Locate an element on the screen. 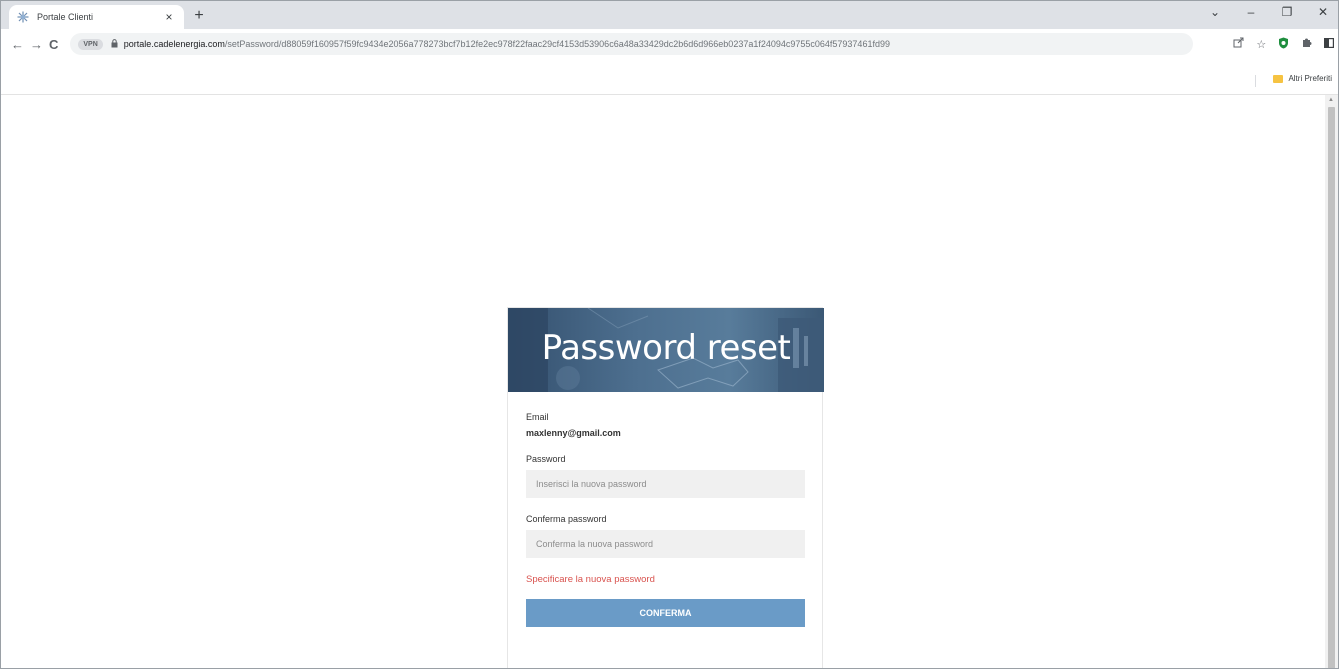  card-title: Password reset is located at coordinates (666, 348).